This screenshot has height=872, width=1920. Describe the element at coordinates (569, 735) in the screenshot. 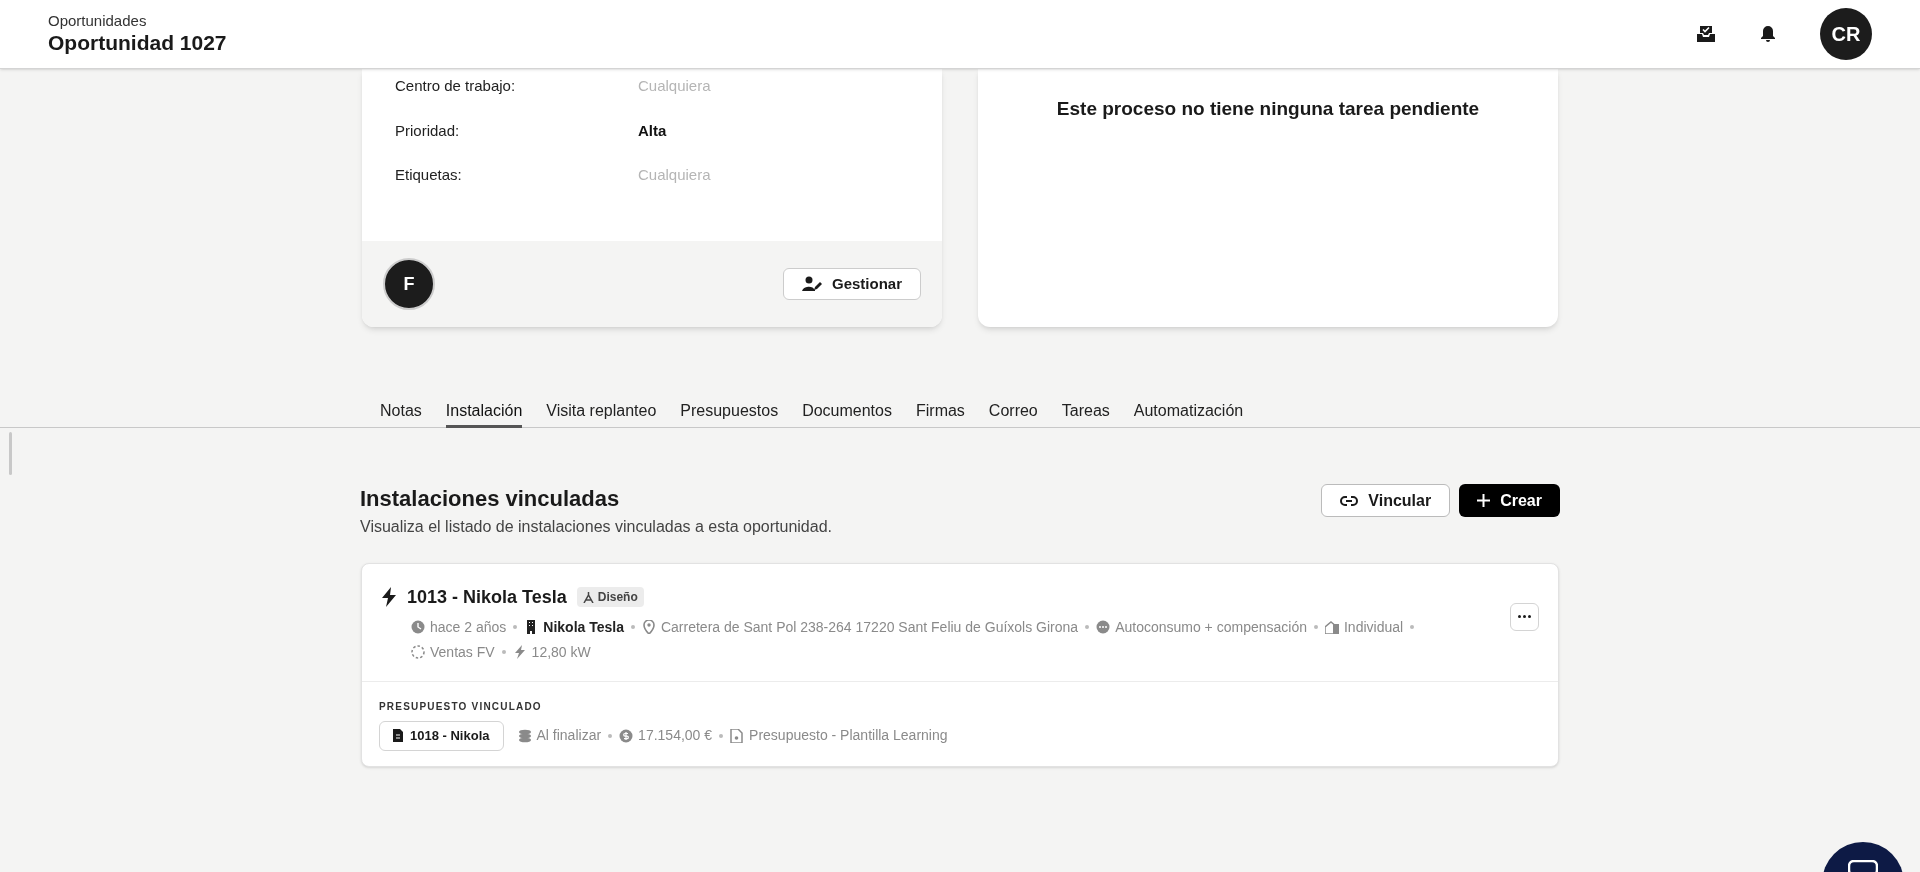

I see `meta-text: Al finalizar` at that location.